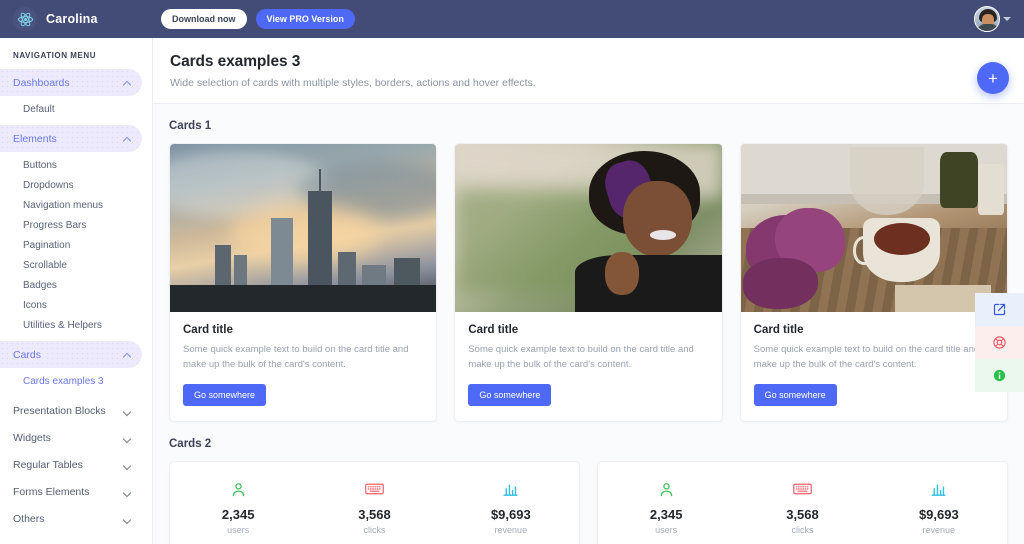 This screenshot has width=1024, height=544. Describe the element at coordinates (588, 228) in the screenshot. I see `portrait-woman-photo` at that location.